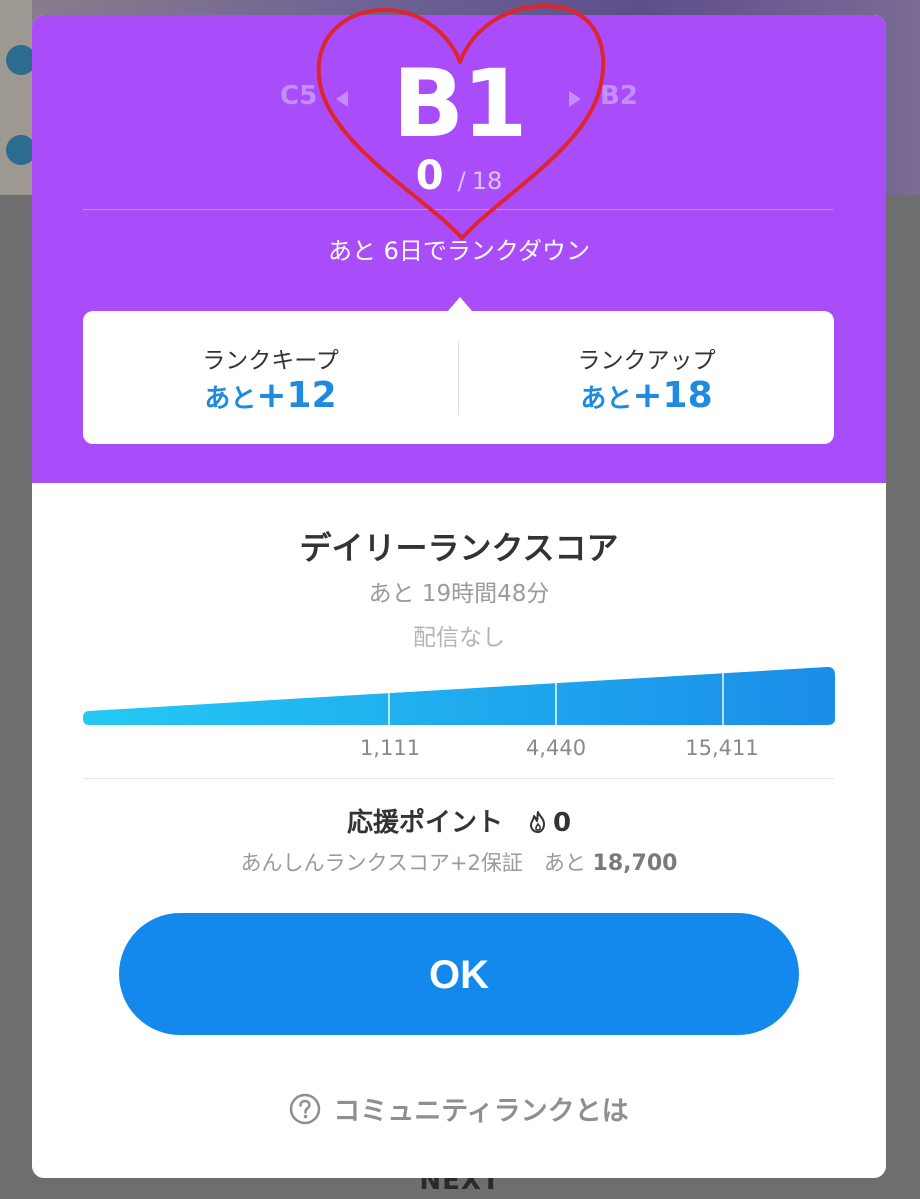 The height and width of the screenshot is (1199, 920). I want to click on rank-points-current: 0, so click(429, 176).